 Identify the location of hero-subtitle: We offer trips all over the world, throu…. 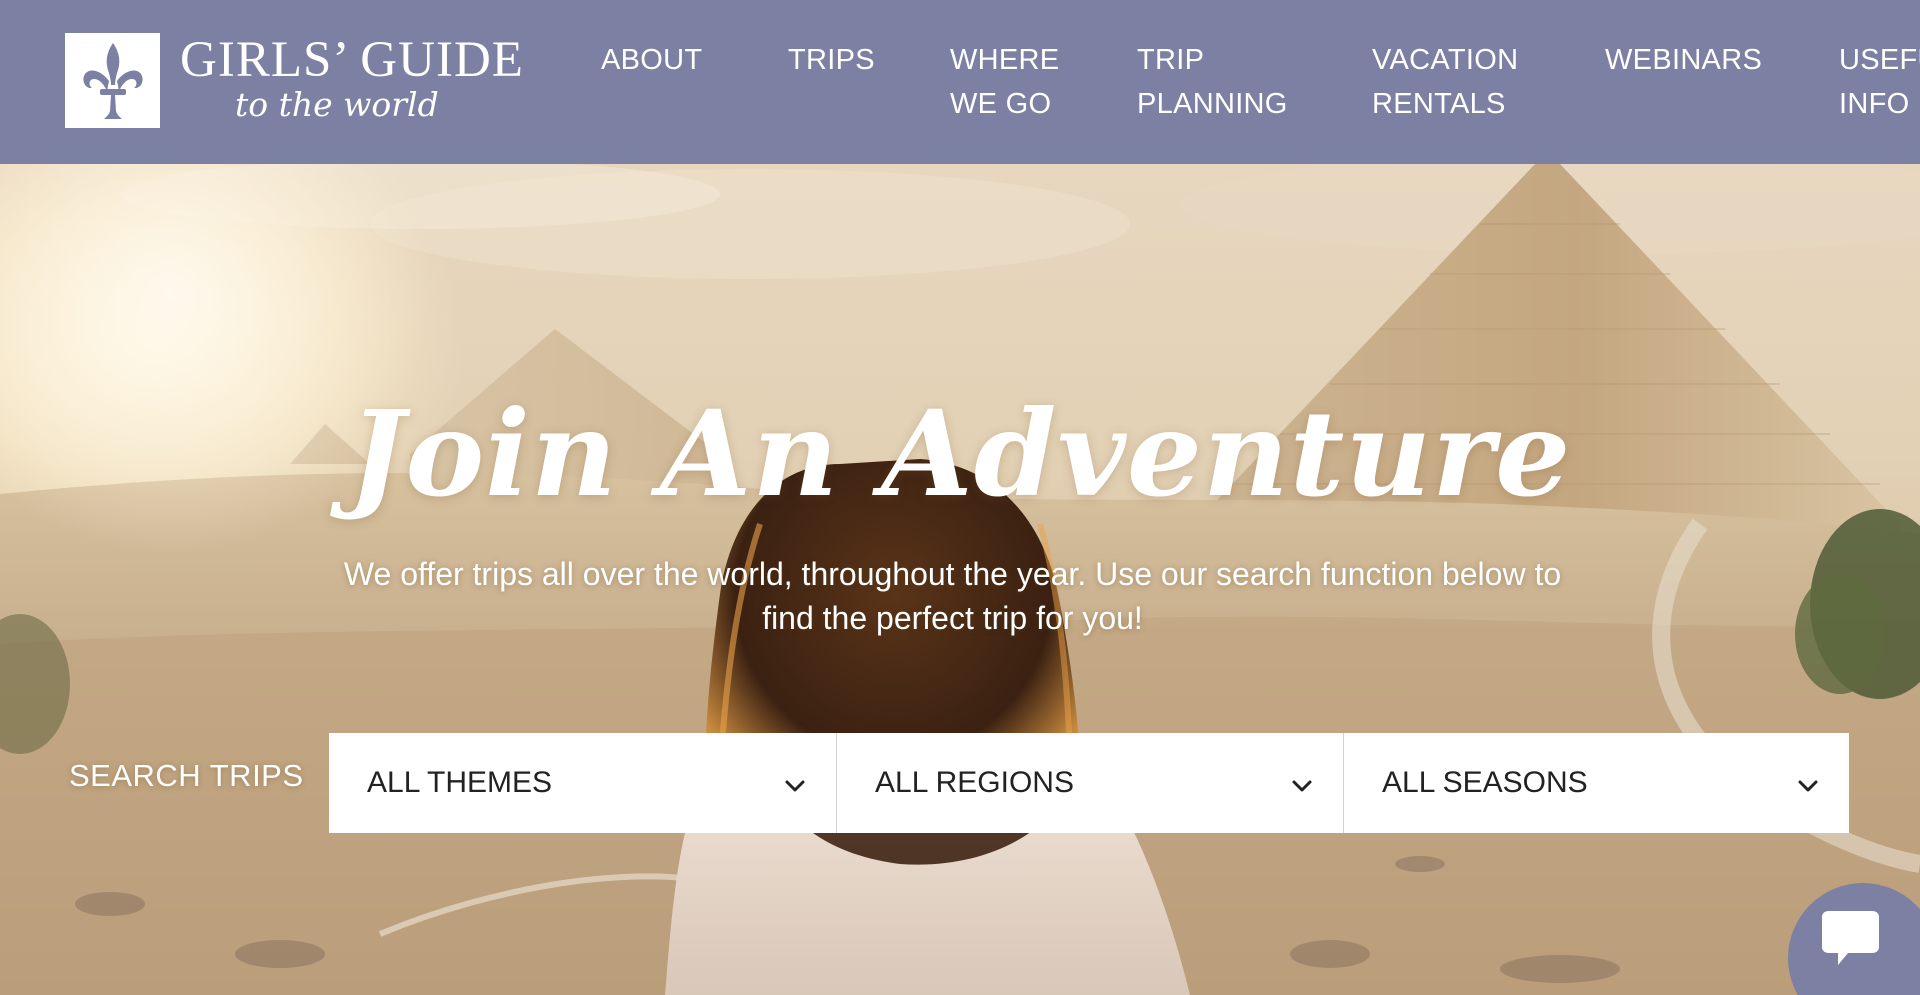
(952, 596).